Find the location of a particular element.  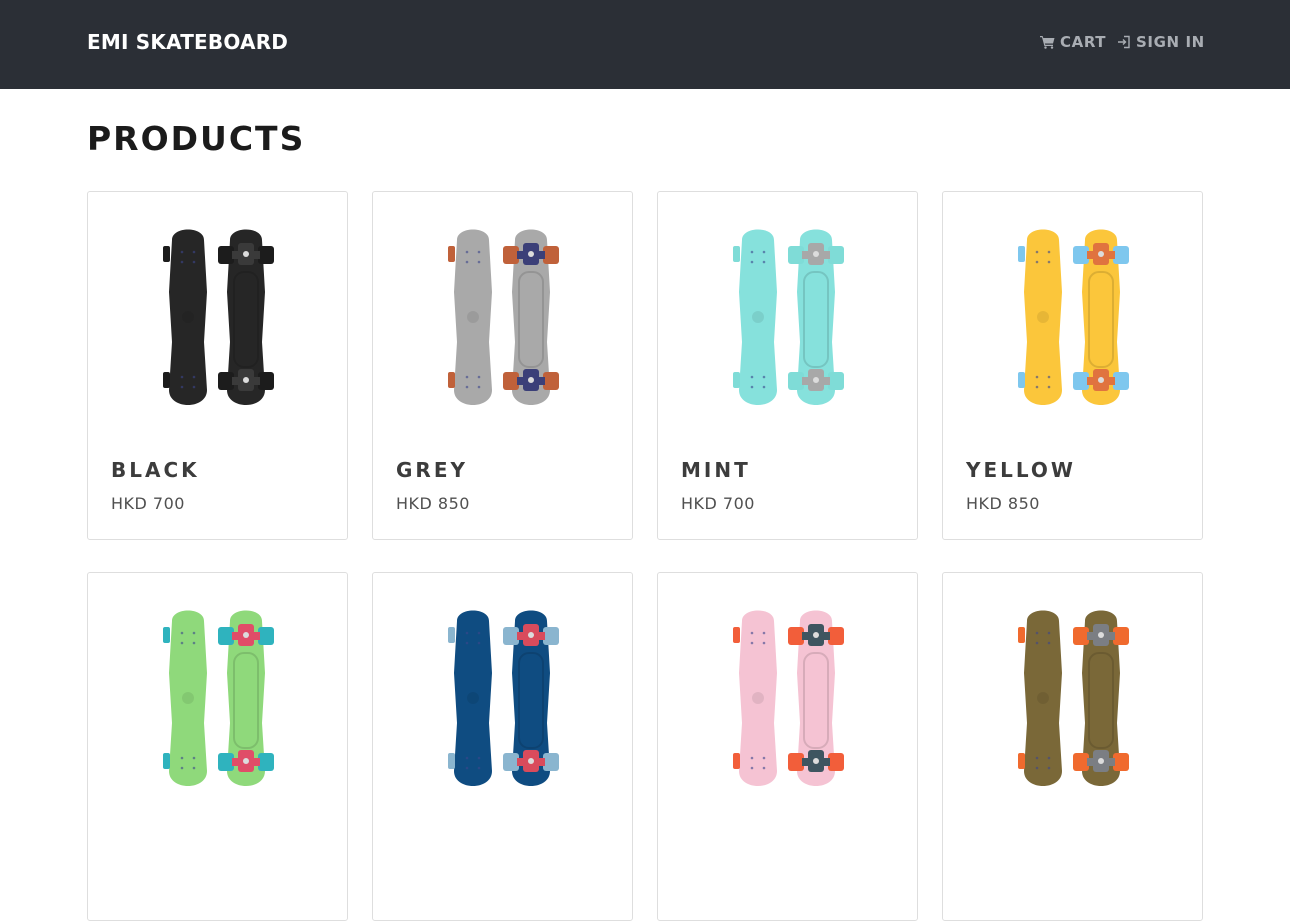

page-title: PRODUCTS is located at coordinates (196, 138).